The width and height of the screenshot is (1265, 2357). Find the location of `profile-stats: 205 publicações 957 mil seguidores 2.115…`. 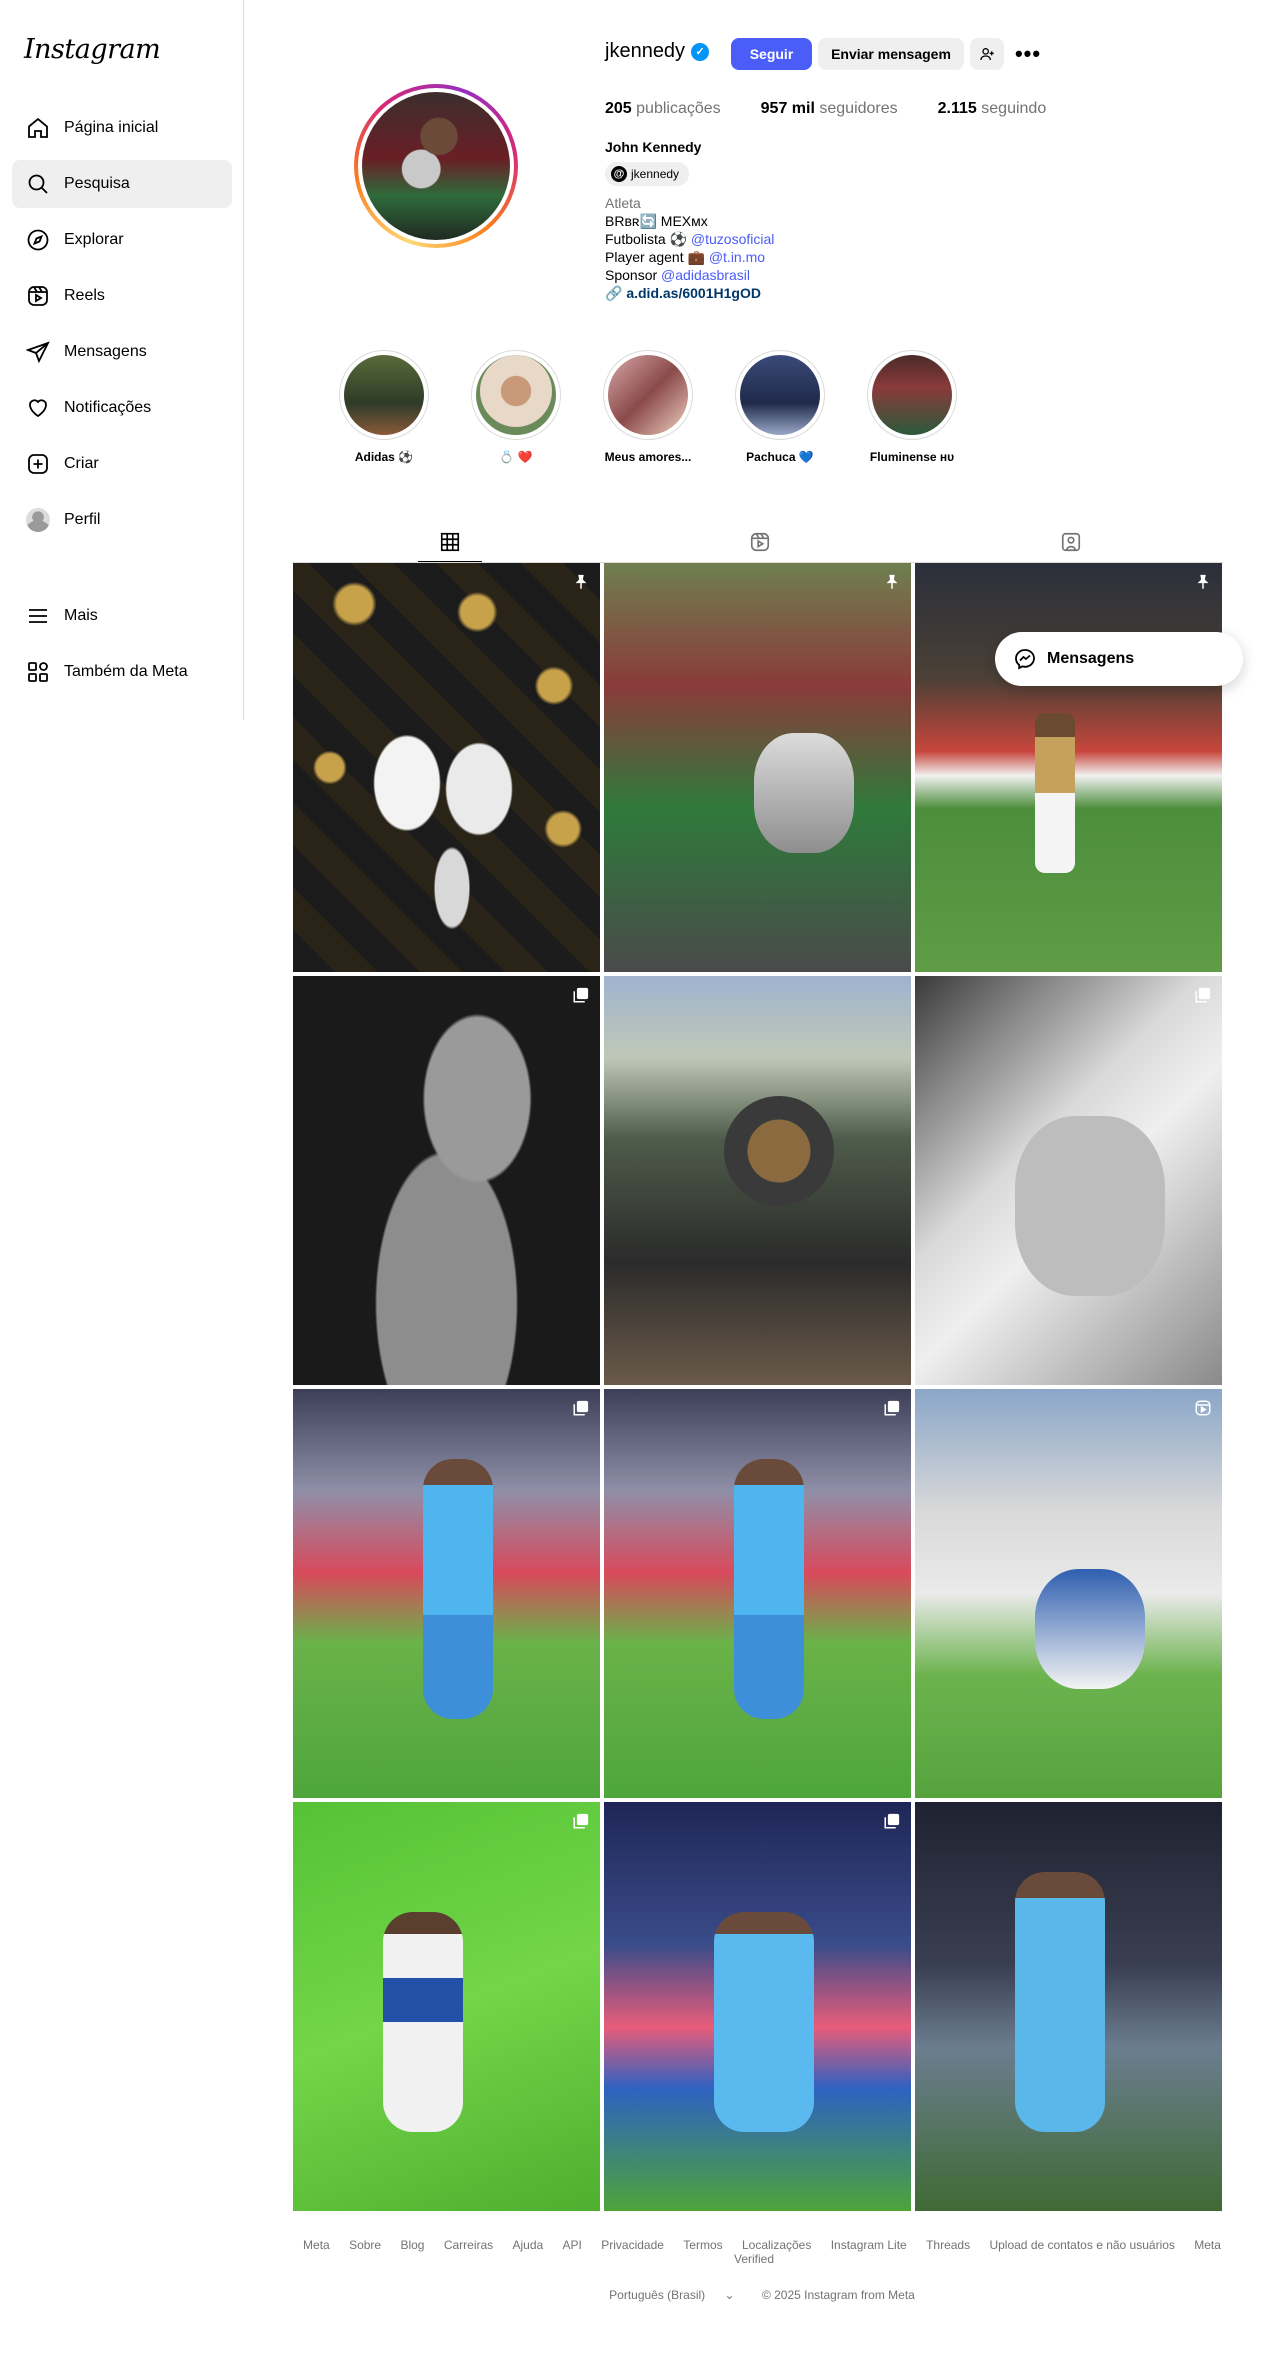

profile-stats: 205 publicações 957 mil seguidores 2.115… is located at coordinates (845, 109).